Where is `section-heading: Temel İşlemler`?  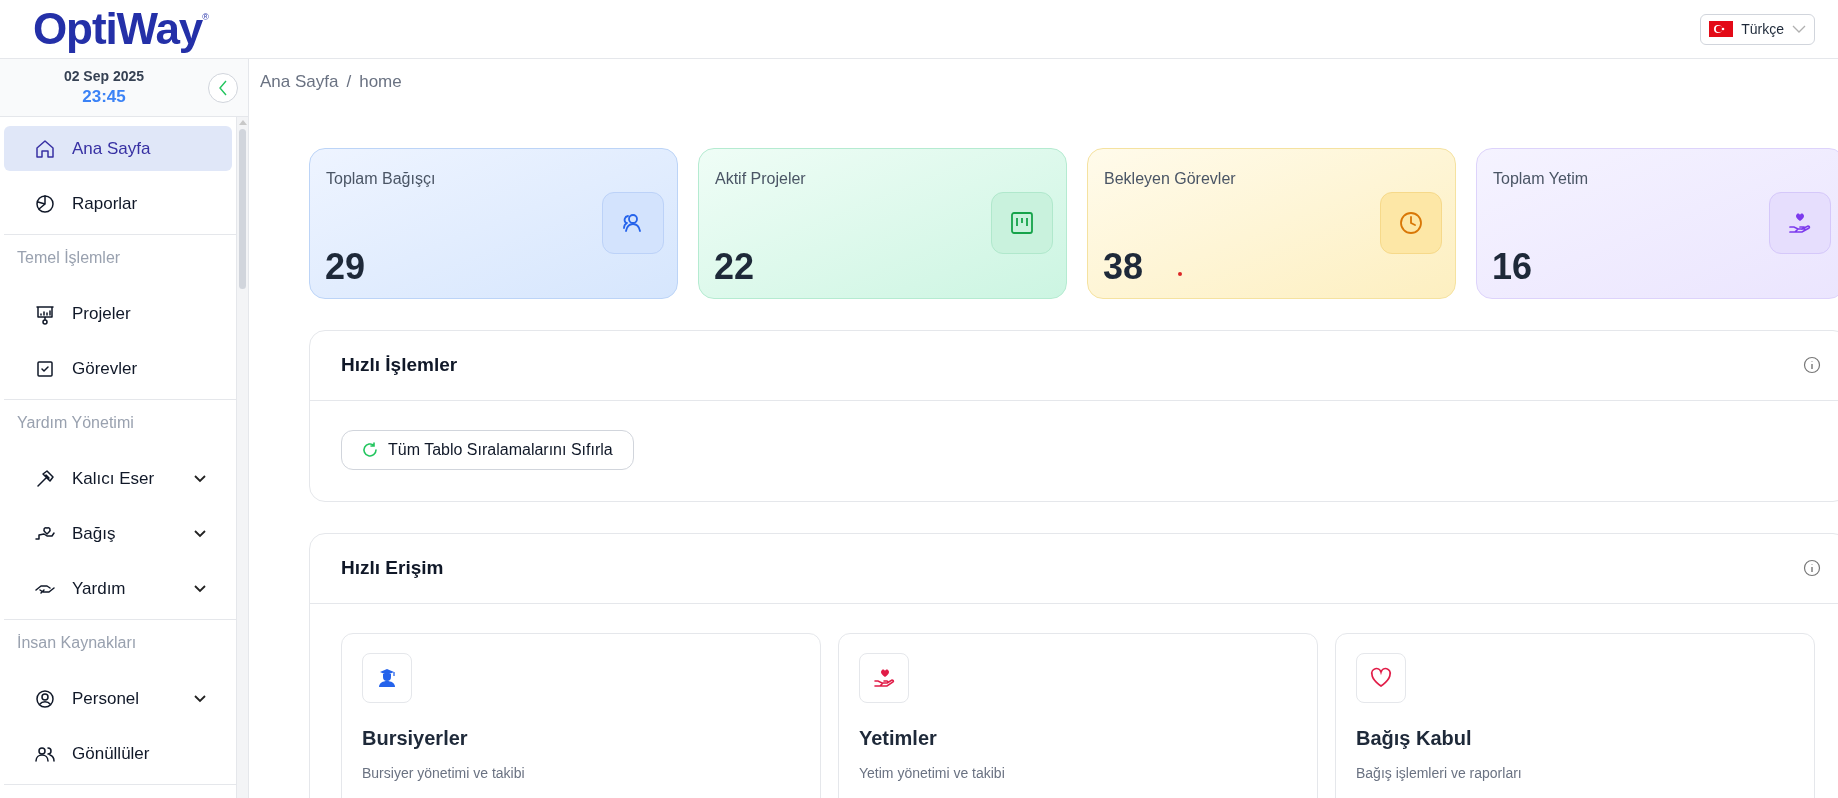 section-heading: Temel İşlemler is located at coordinates (69, 258).